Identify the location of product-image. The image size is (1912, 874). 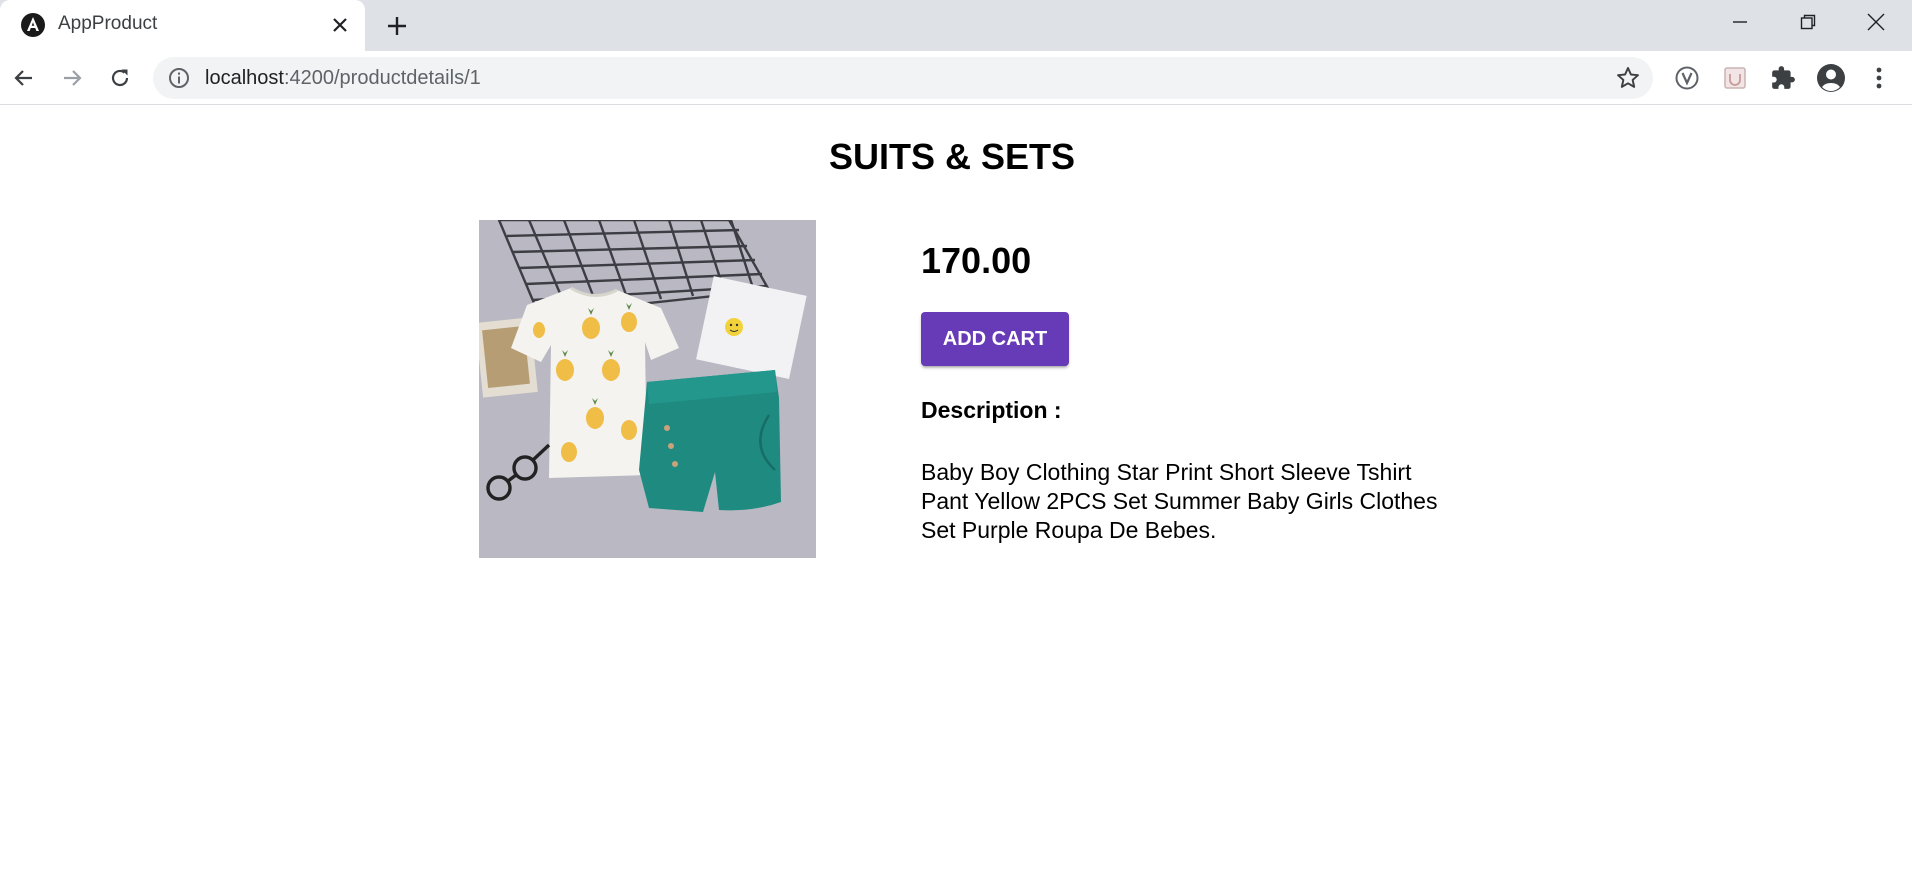
(647, 389).